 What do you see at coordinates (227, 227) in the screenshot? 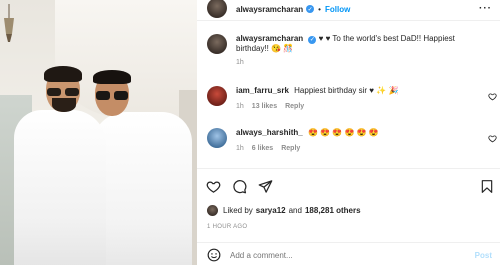
I see `post-timestamp: 1 HOUR AGO` at bounding box center [227, 227].